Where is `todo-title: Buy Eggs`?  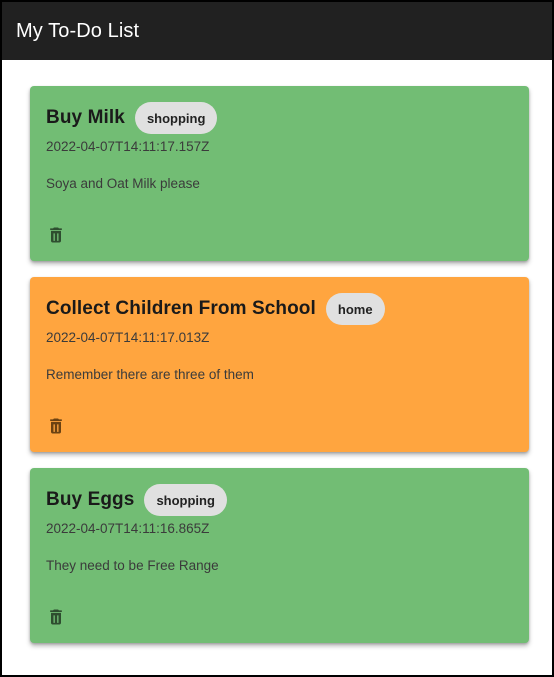
todo-title: Buy Eggs is located at coordinates (90, 499).